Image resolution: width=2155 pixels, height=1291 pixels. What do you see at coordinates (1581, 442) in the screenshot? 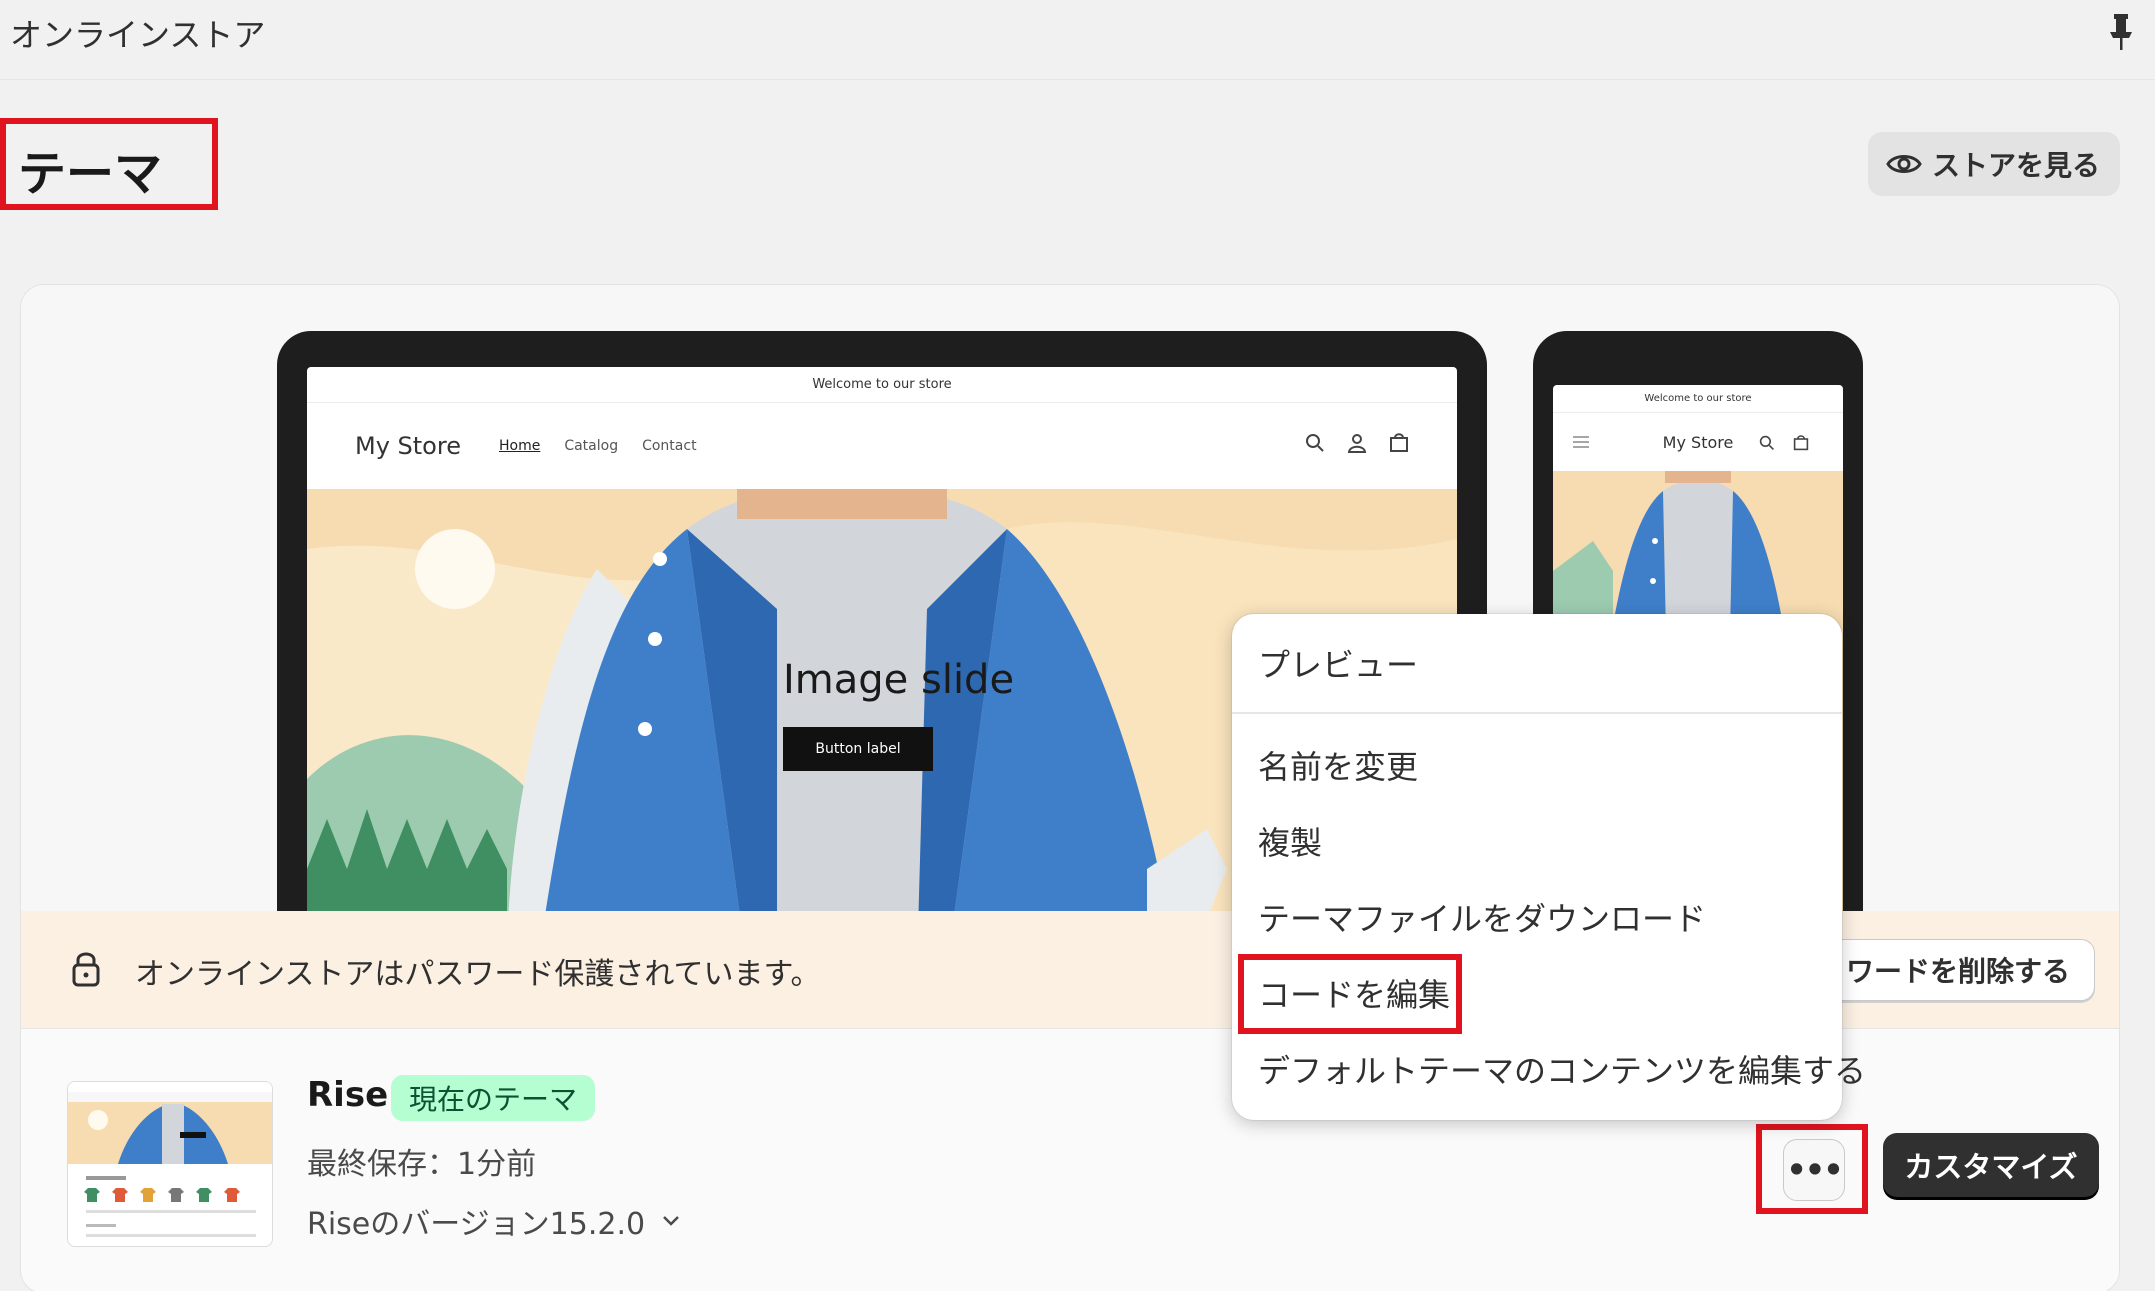
I see `menu-icon` at bounding box center [1581, 442].